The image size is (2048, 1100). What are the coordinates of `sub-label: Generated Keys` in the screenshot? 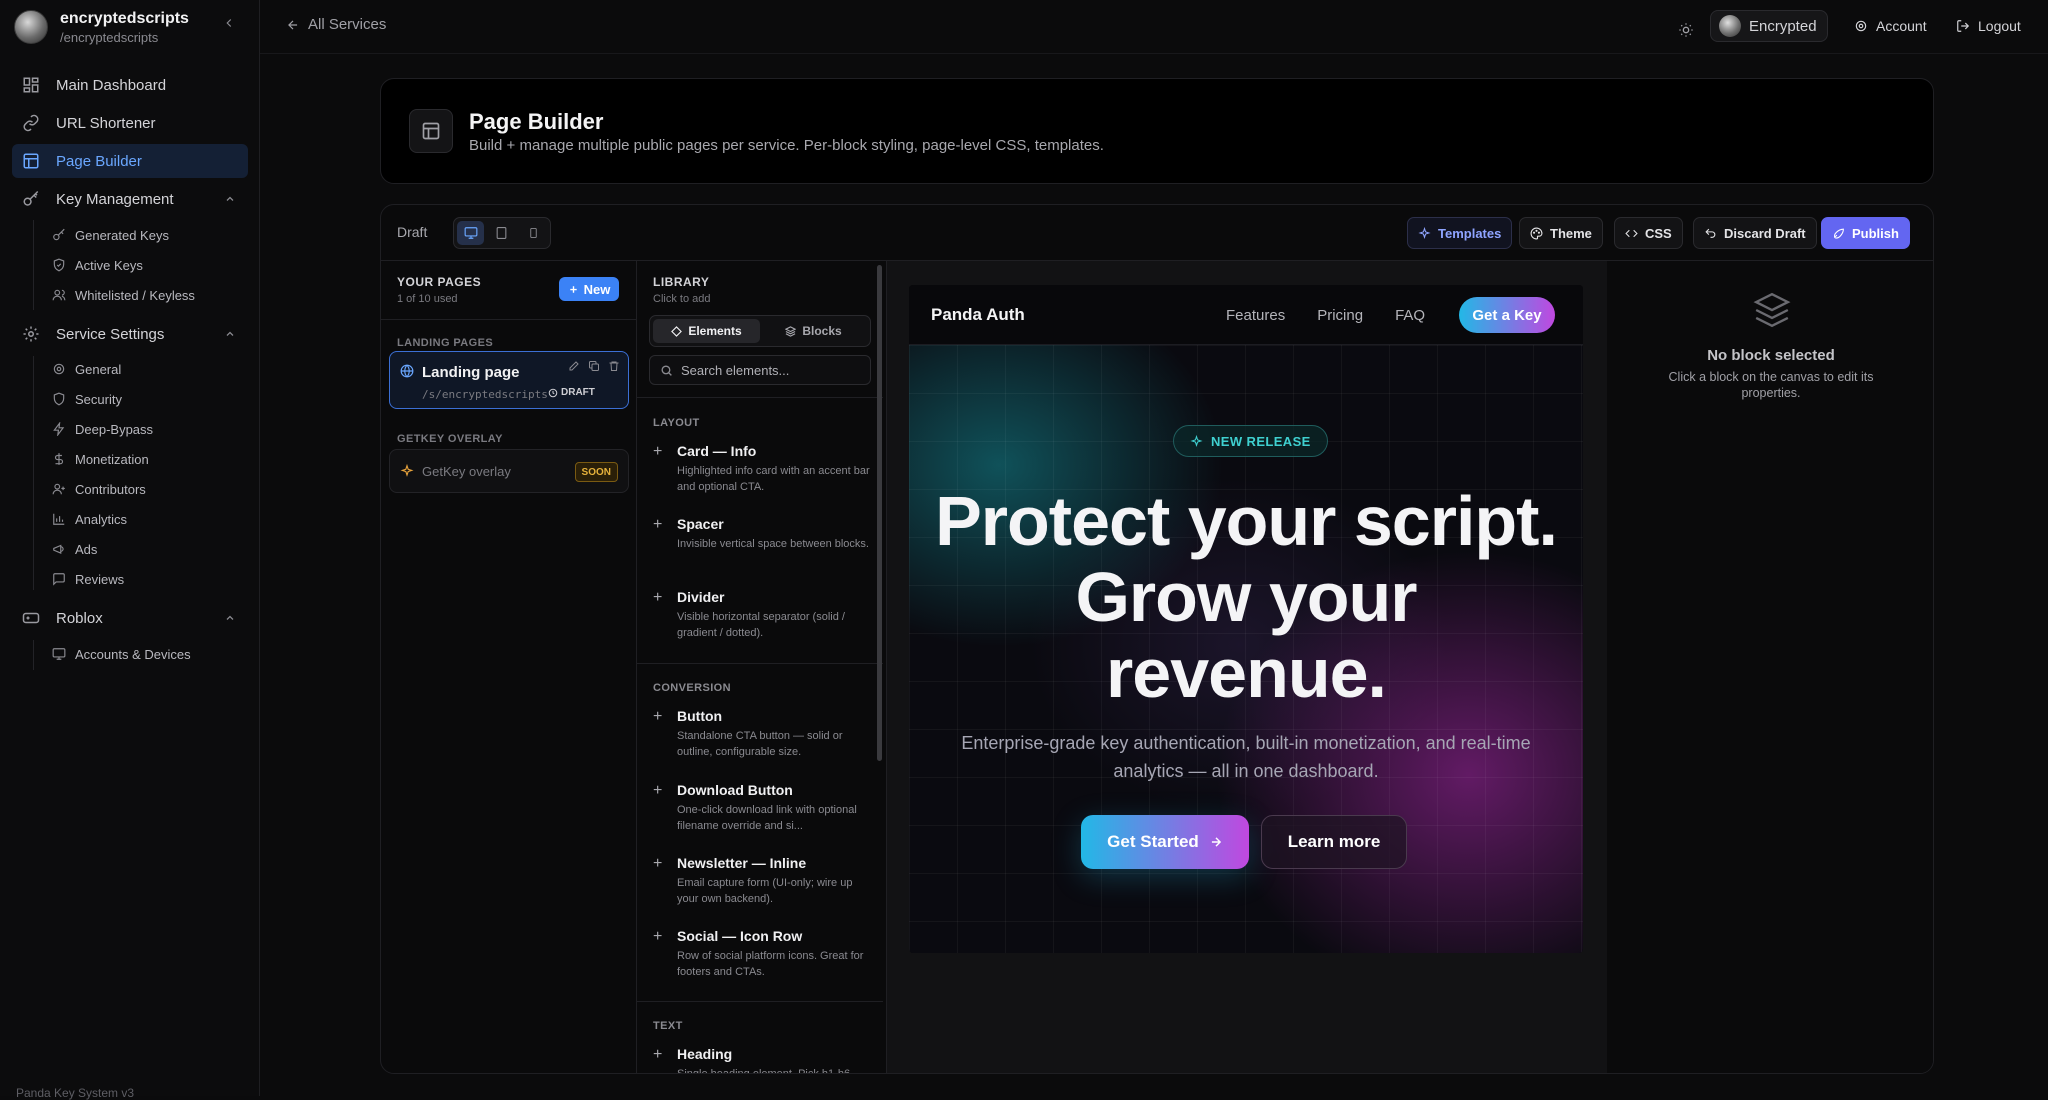 It's located at (122, 235).